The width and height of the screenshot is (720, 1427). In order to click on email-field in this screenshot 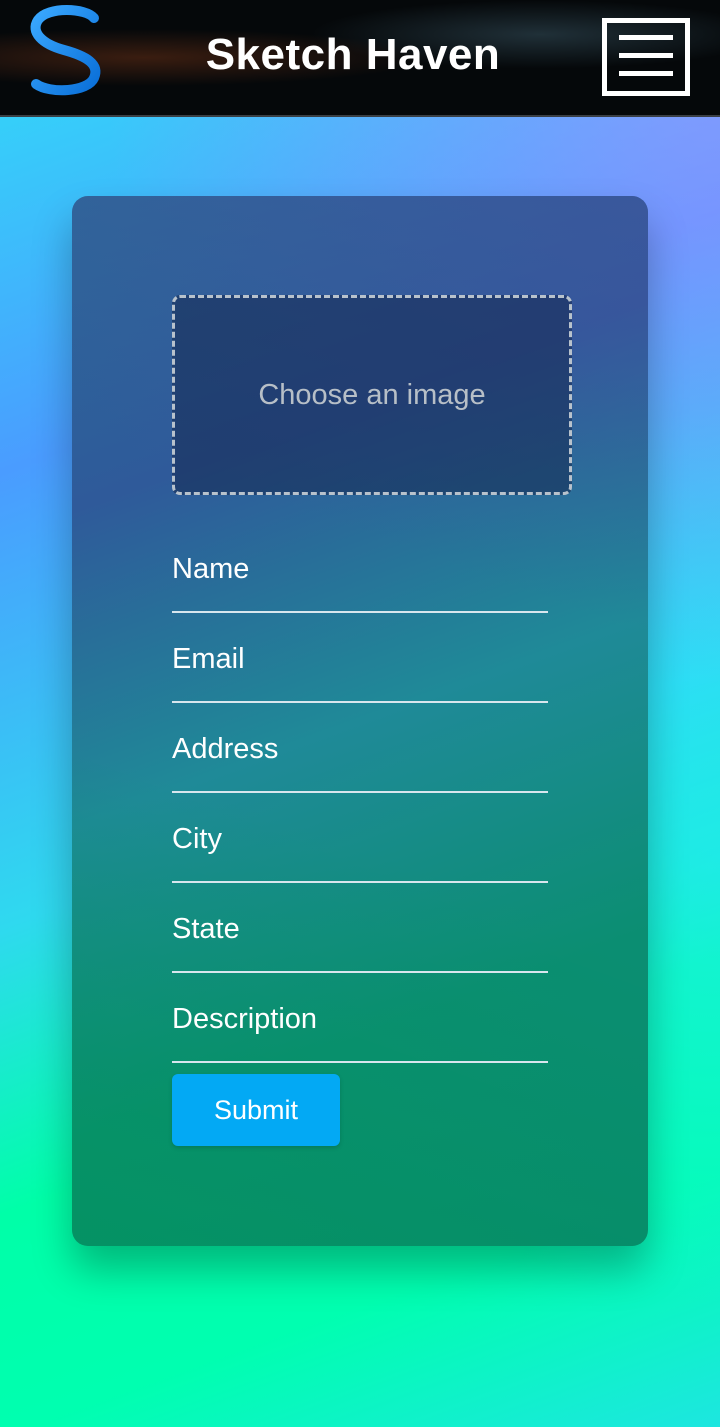, I will do `click(360, 665)`.